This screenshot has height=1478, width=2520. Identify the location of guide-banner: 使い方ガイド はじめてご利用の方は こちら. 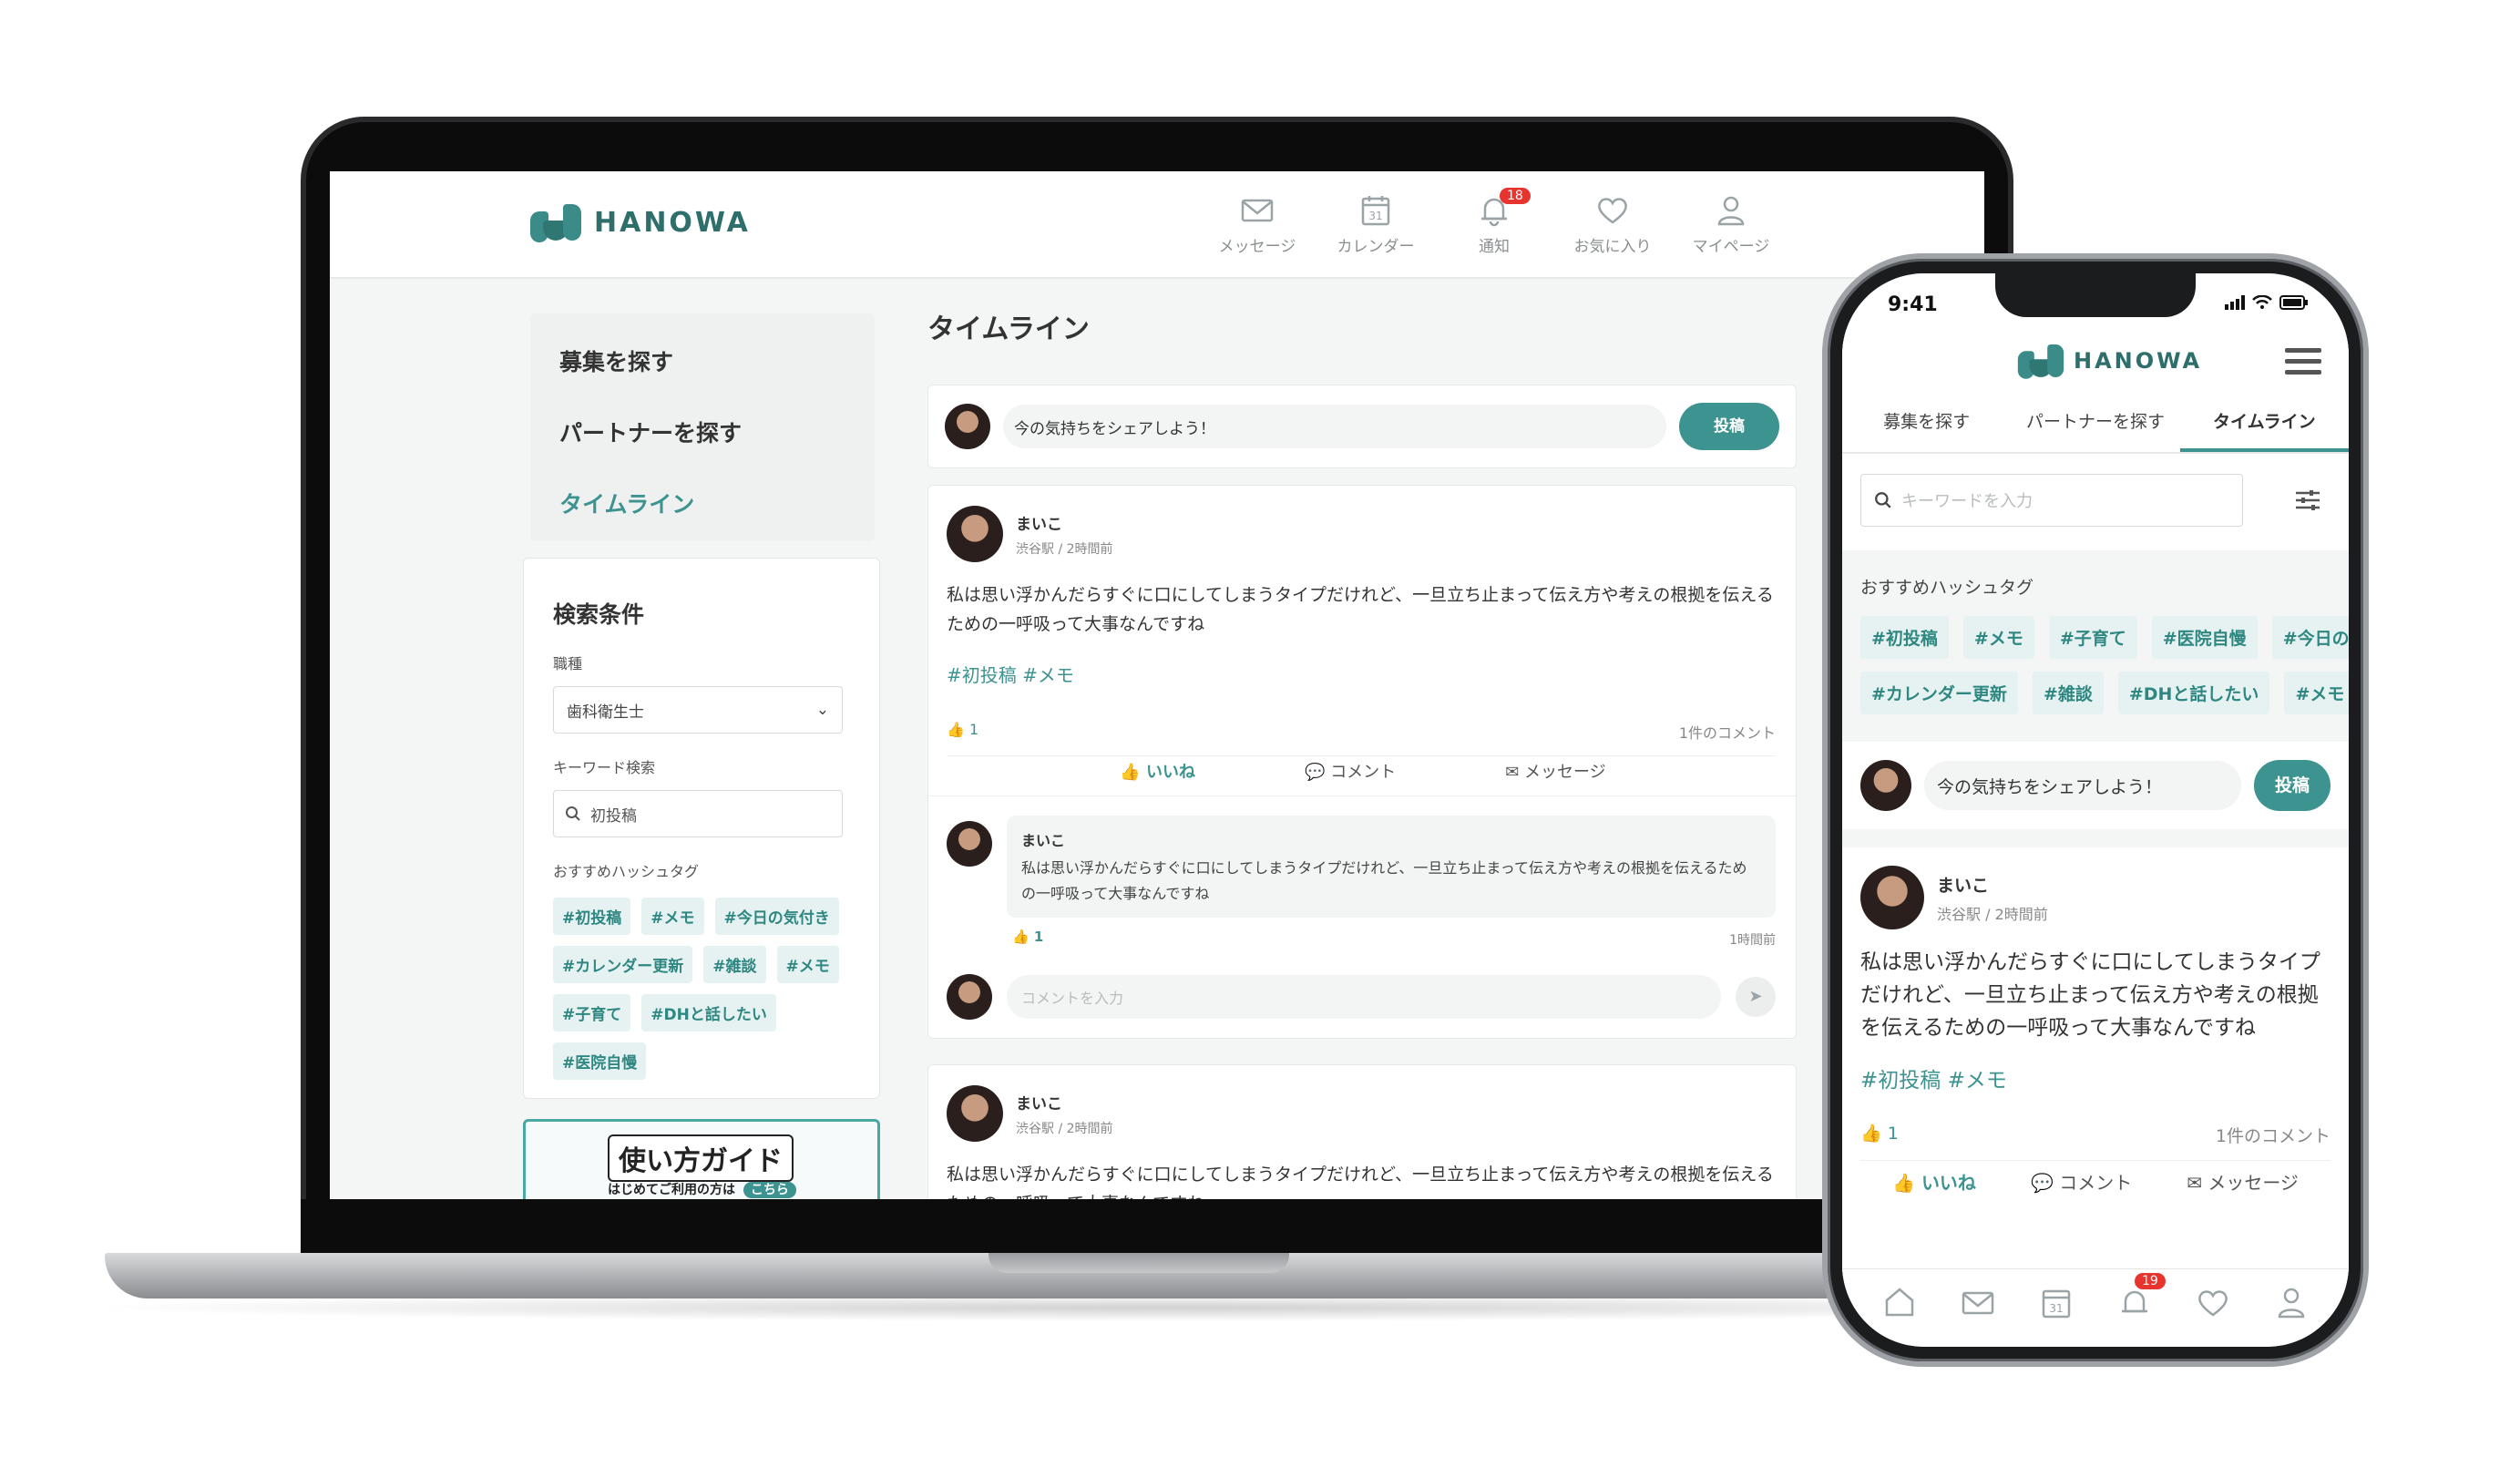
(702, 1159).